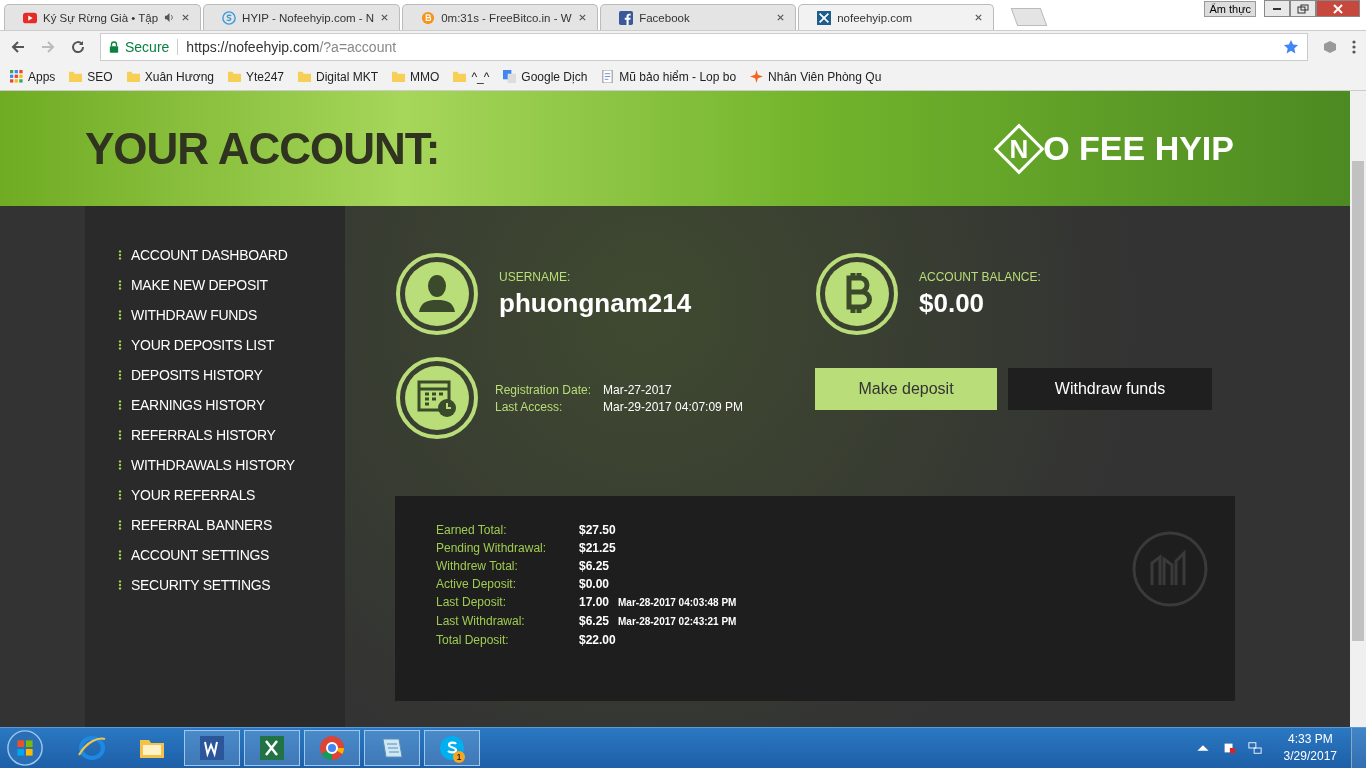 This screenshot has height=768, width=1366. I want to click on username-label: USERNAME:, so click(535, 276).